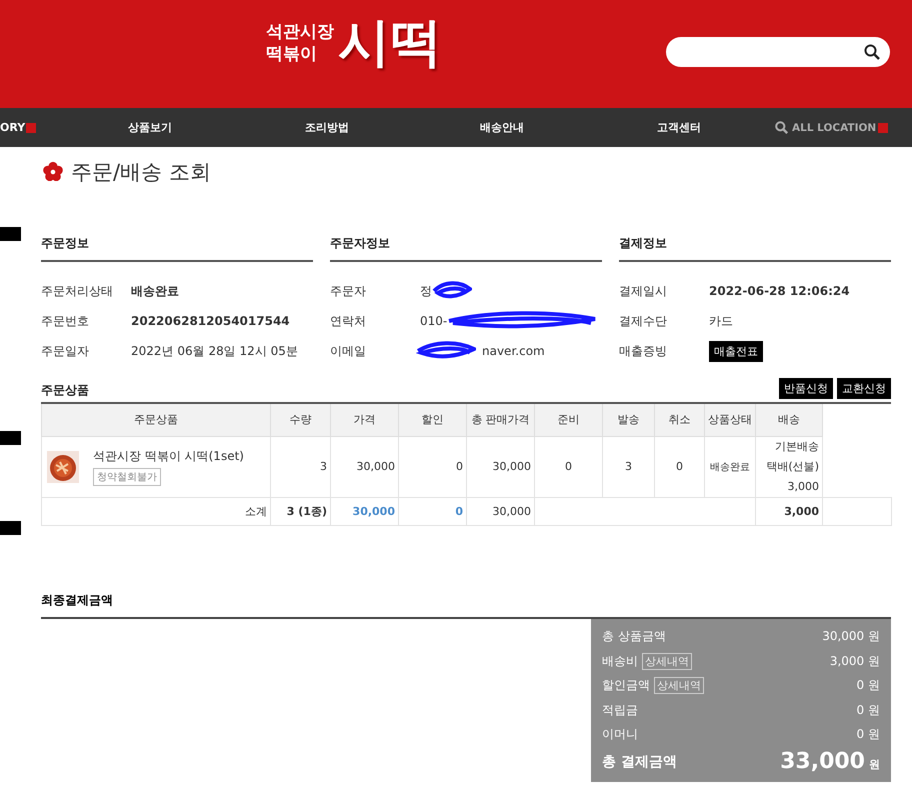  What do you see at coordinates (348, 351) in the screenshot?
I see `field-label: 이메일` at bounding box center [348, 351].